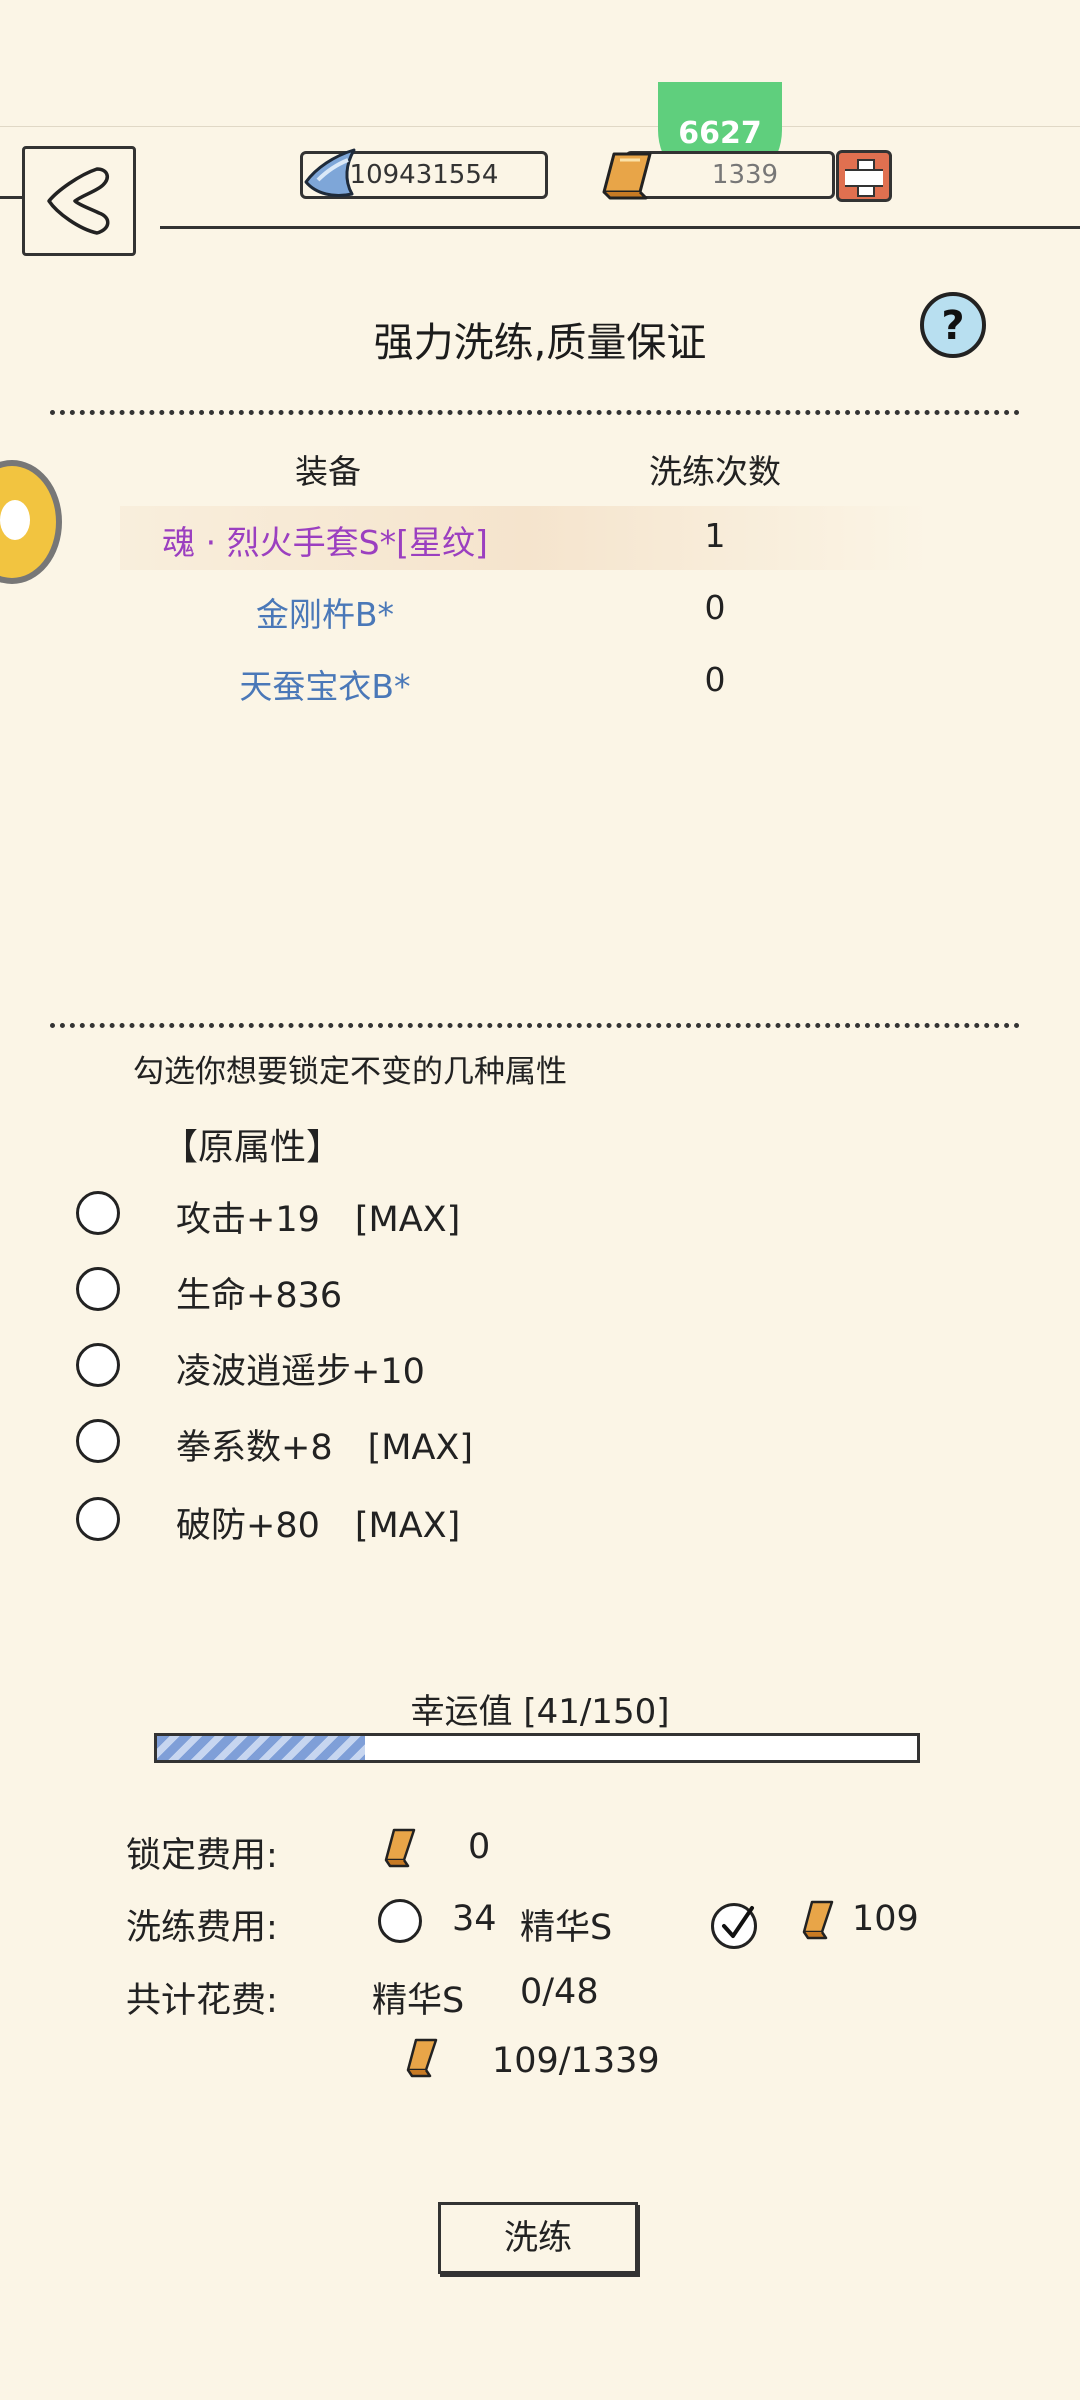 The width and height of the screenshot is (1080, 2400). What do you see at coordinates (418, 2001) in the screenshot?
I see `total-essence-name: 精华S` at bounding box center [418, 2001].